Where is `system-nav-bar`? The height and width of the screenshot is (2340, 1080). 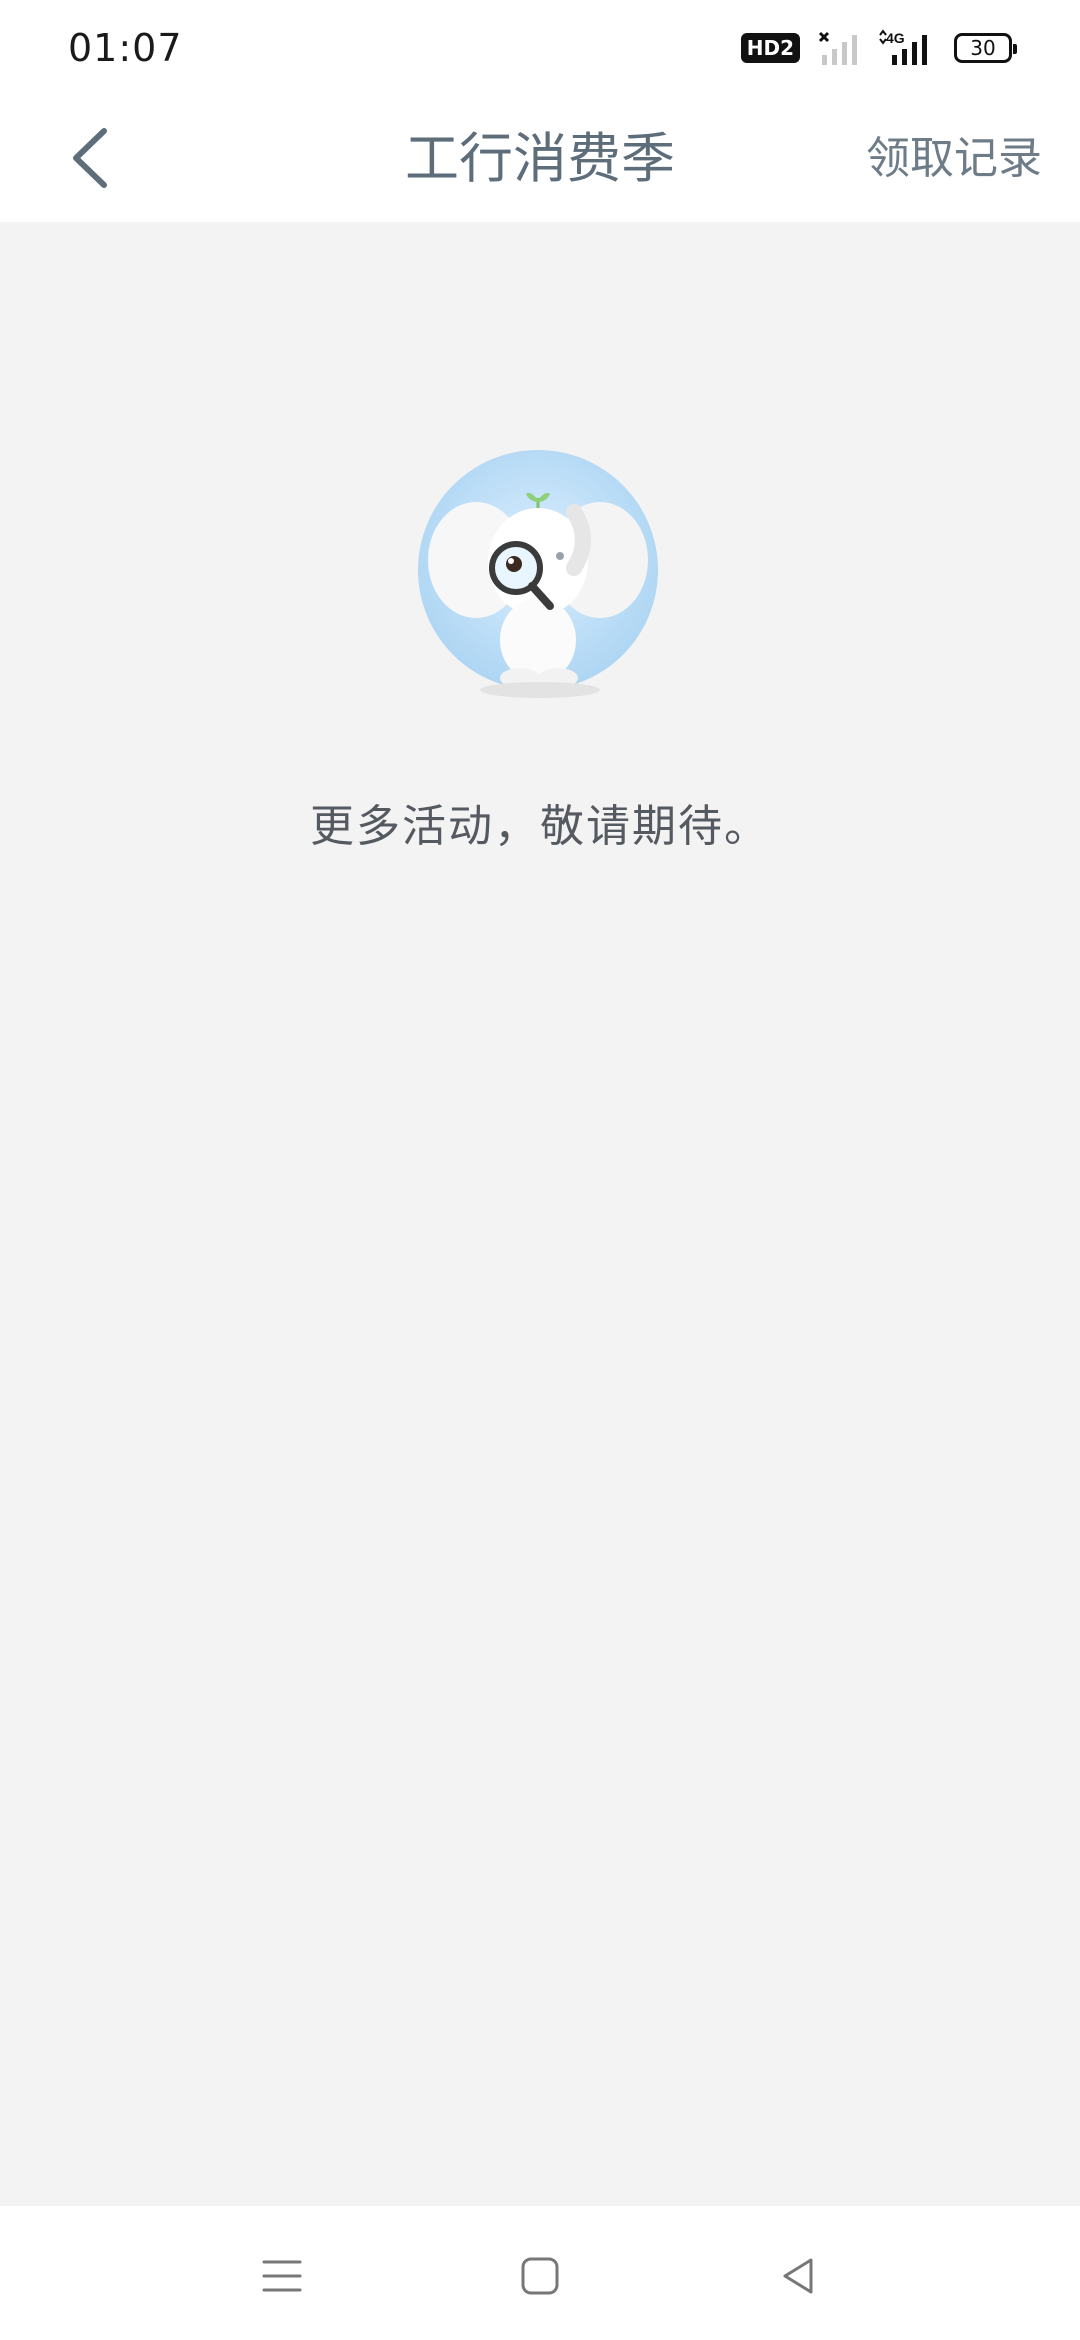 system-nav-bar is located at coordinates (540, 2273).